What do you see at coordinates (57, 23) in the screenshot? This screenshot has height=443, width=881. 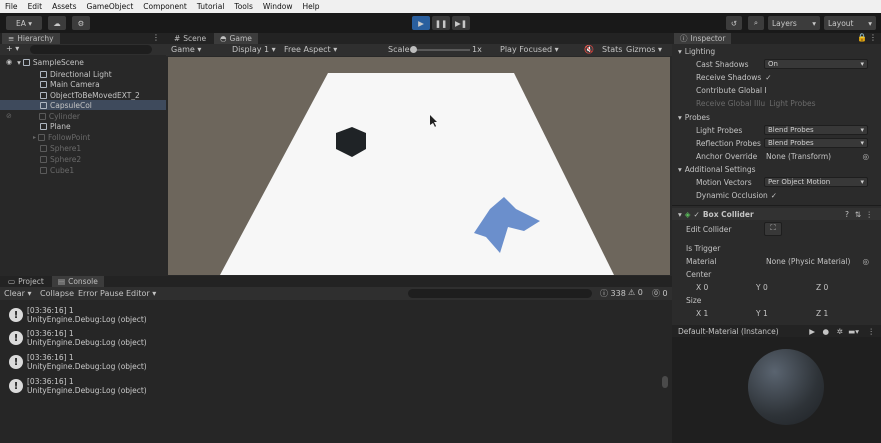 I see `cloud-icon: ☁` at bounding box center [57, 23].